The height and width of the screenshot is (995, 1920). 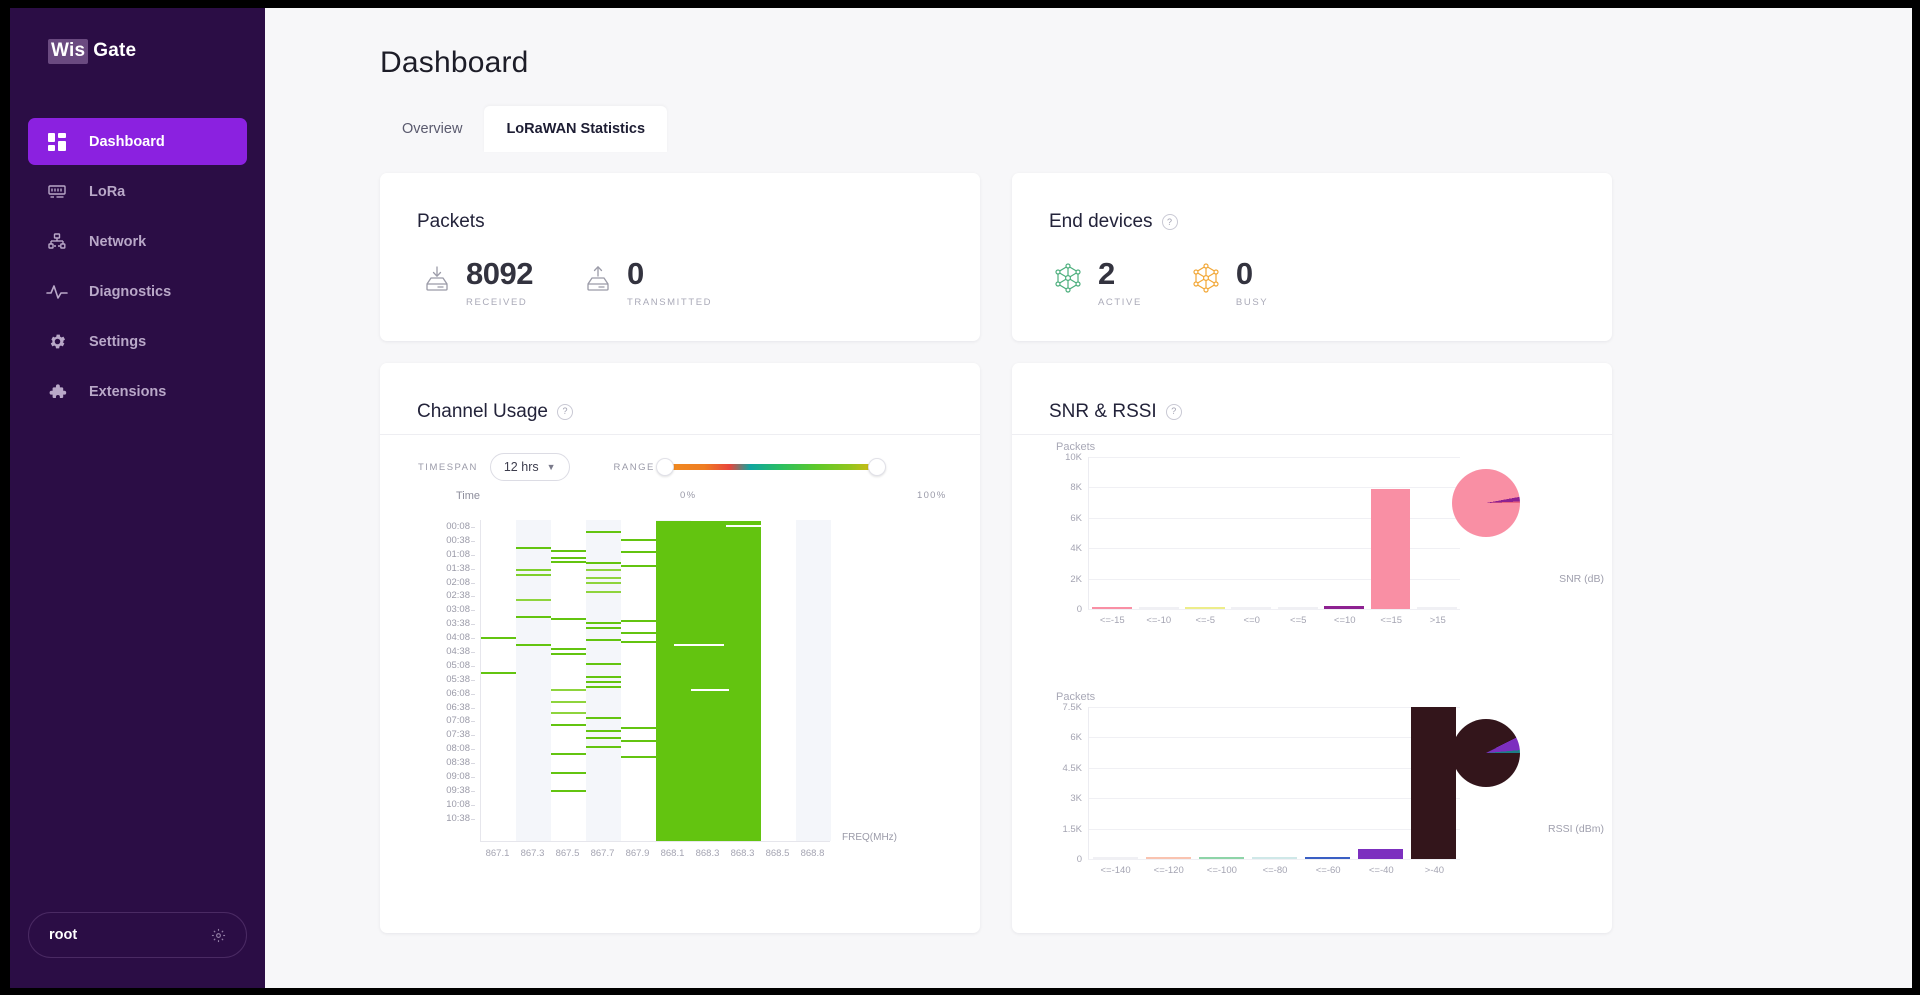 I want to click on tab-lorawan-statistics: LoRaWAN Statistics, so click(x=576, y=129).